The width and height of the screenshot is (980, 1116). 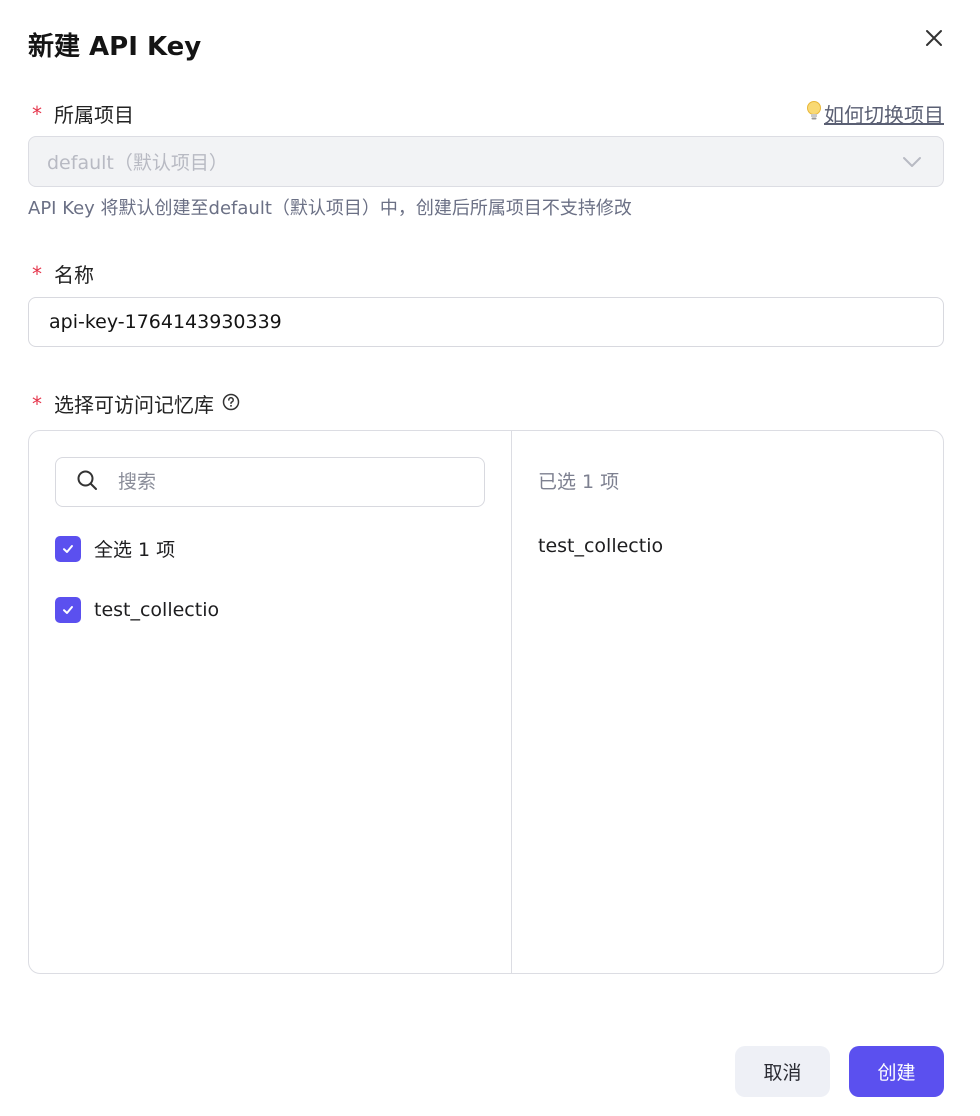 I want to click on create-button: 创建, so click(x=896, y=1071).